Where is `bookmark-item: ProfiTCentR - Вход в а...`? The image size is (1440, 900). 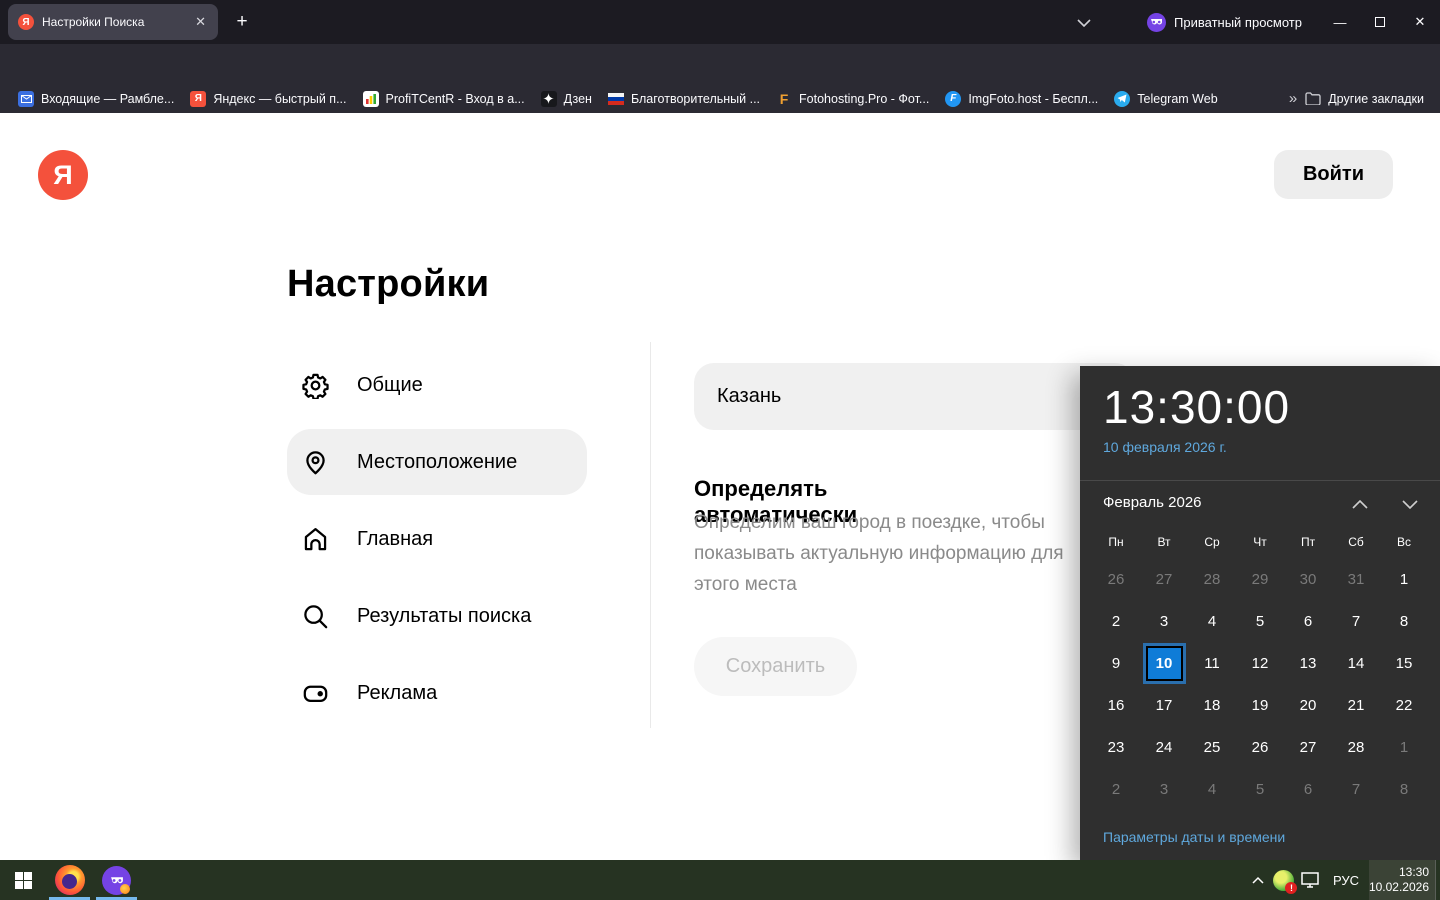 bookmark-item: ProfiTCentR - Вход в а... is located at coordinates (444, 99).